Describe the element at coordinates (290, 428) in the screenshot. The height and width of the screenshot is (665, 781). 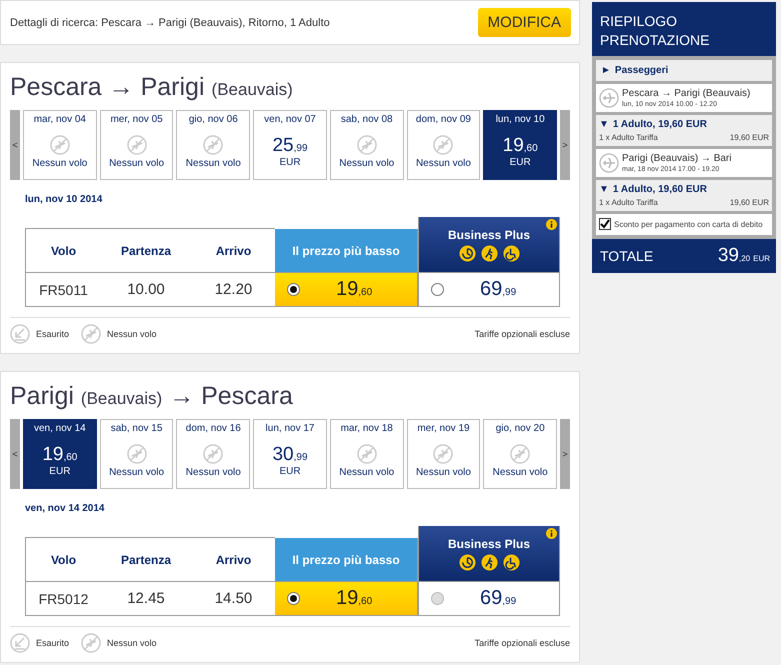
I see `date-label: lun, nov 17` at that location.